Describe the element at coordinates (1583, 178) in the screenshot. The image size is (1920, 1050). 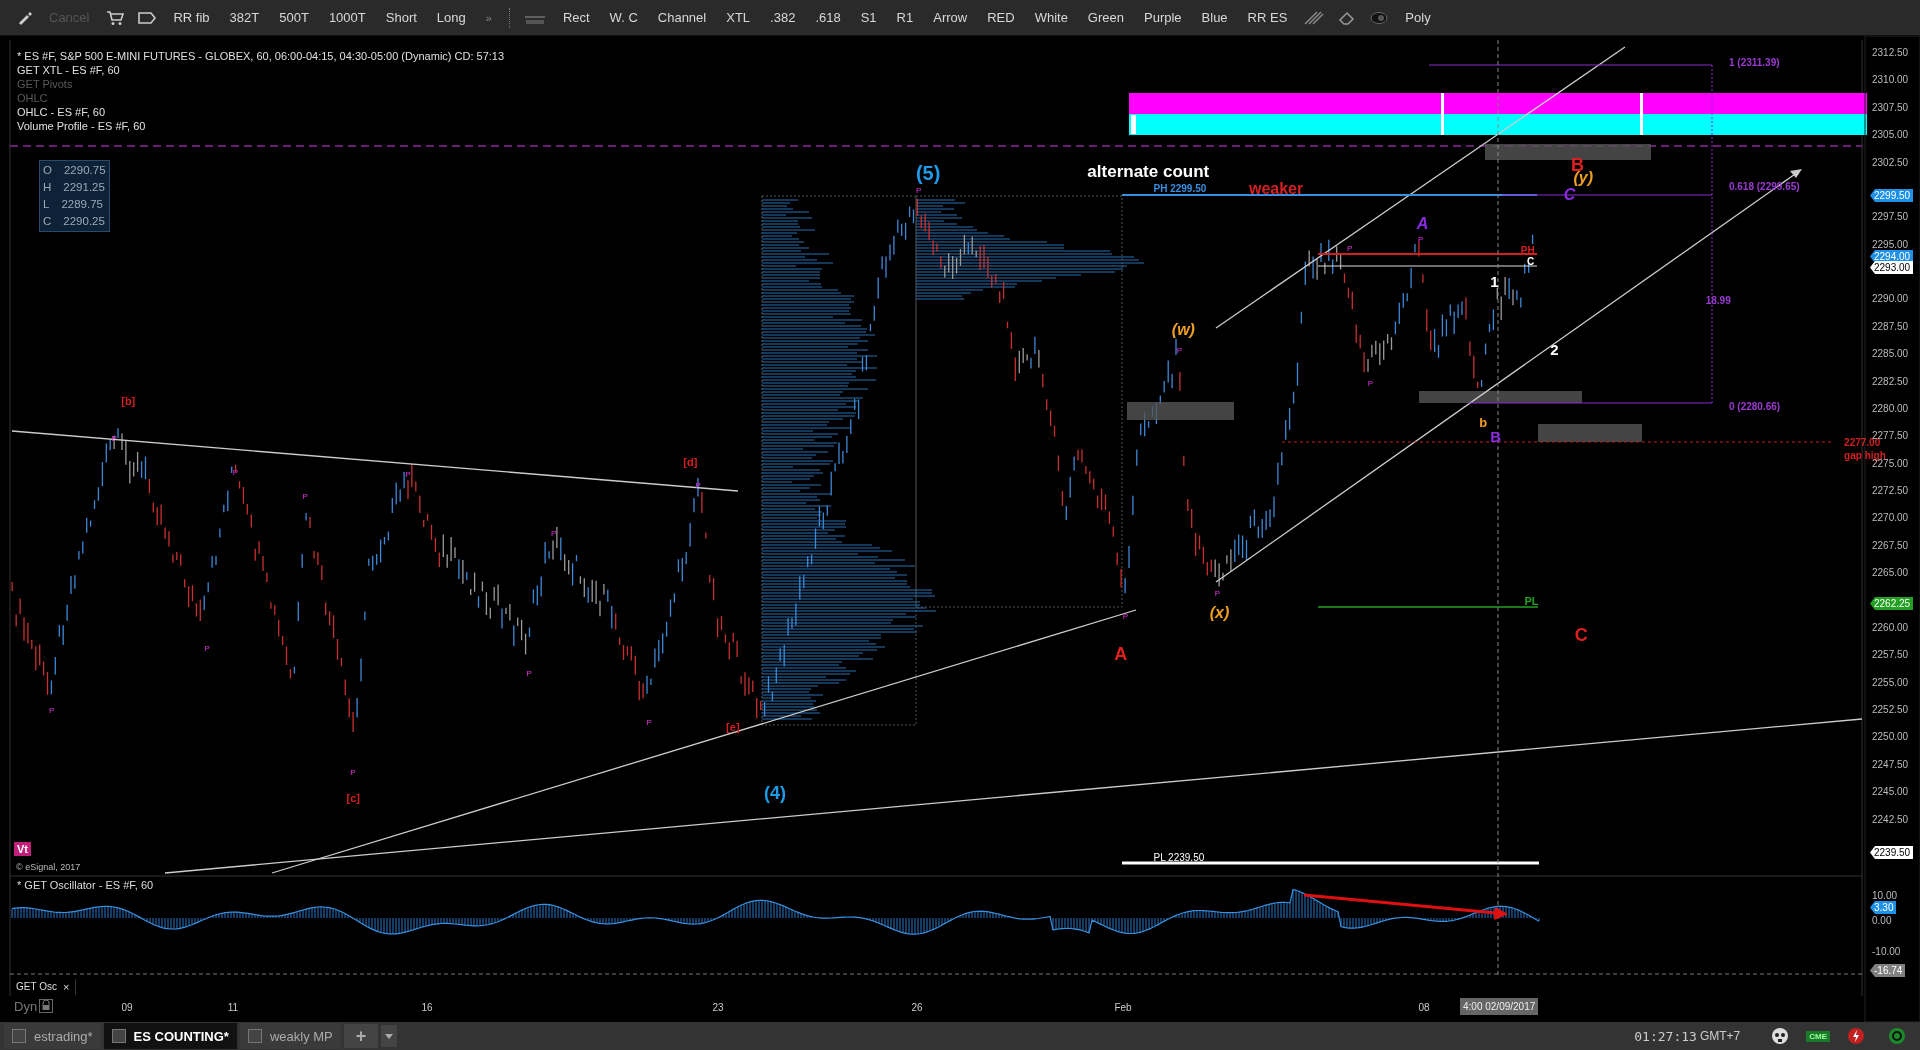
I see `chart-label: (y)` at that location.